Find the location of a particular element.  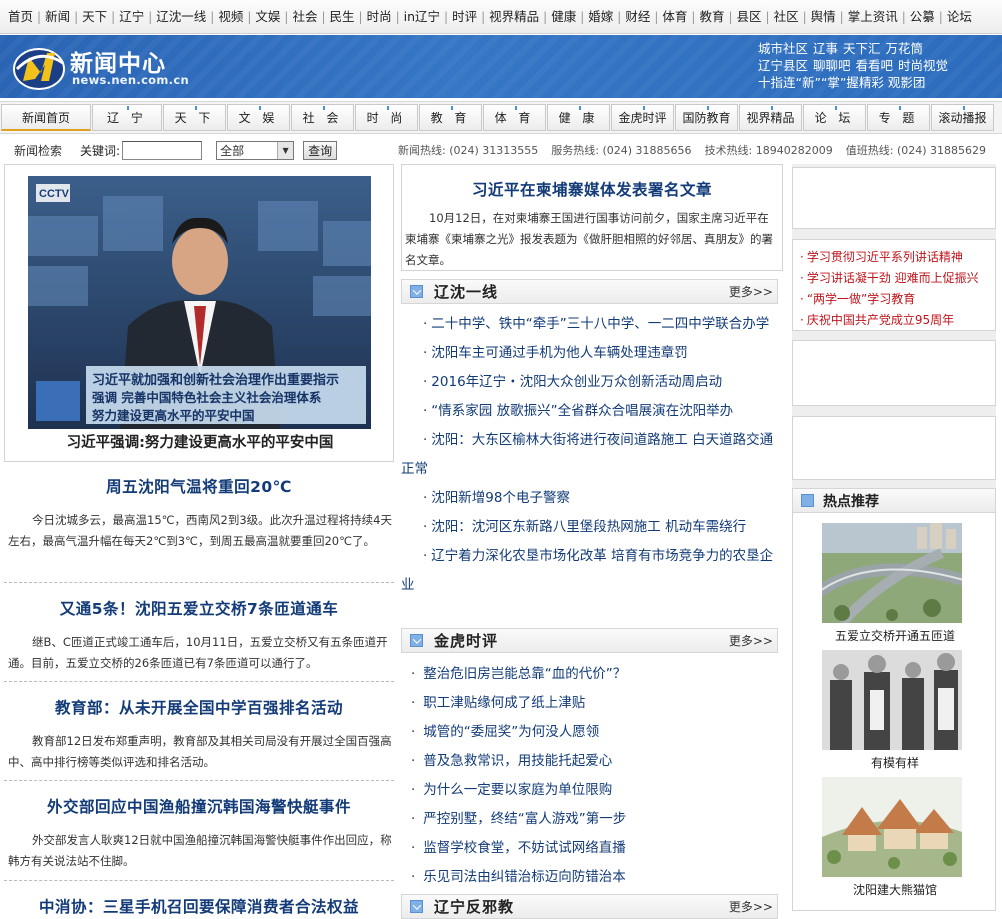

channel-tab: 滚动播报 is located at coordinates (962, 117).